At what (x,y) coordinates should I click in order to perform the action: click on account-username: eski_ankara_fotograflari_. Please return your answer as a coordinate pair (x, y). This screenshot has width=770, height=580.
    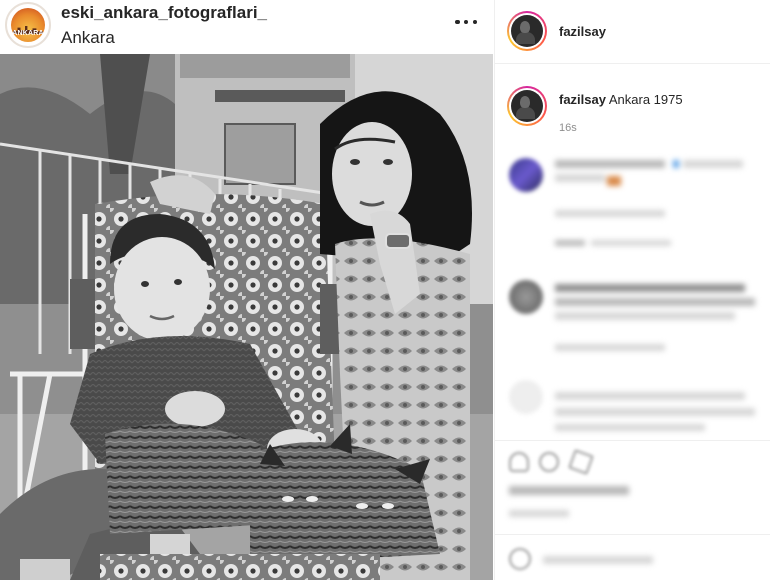
    Looking at the image, I should click on (164, 13).